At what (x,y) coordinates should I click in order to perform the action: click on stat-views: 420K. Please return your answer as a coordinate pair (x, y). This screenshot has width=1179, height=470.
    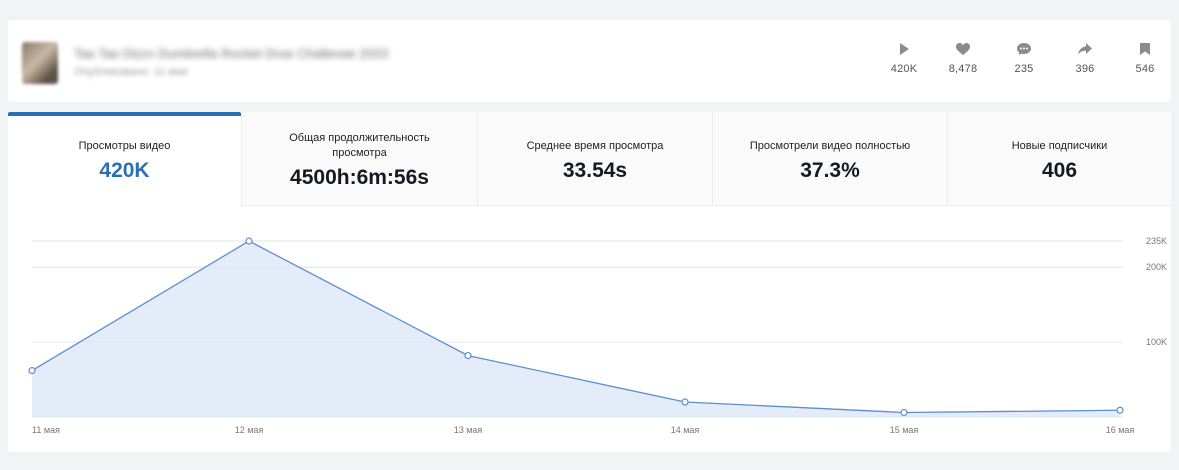
    Looking at the image, I should click on (904, 58).